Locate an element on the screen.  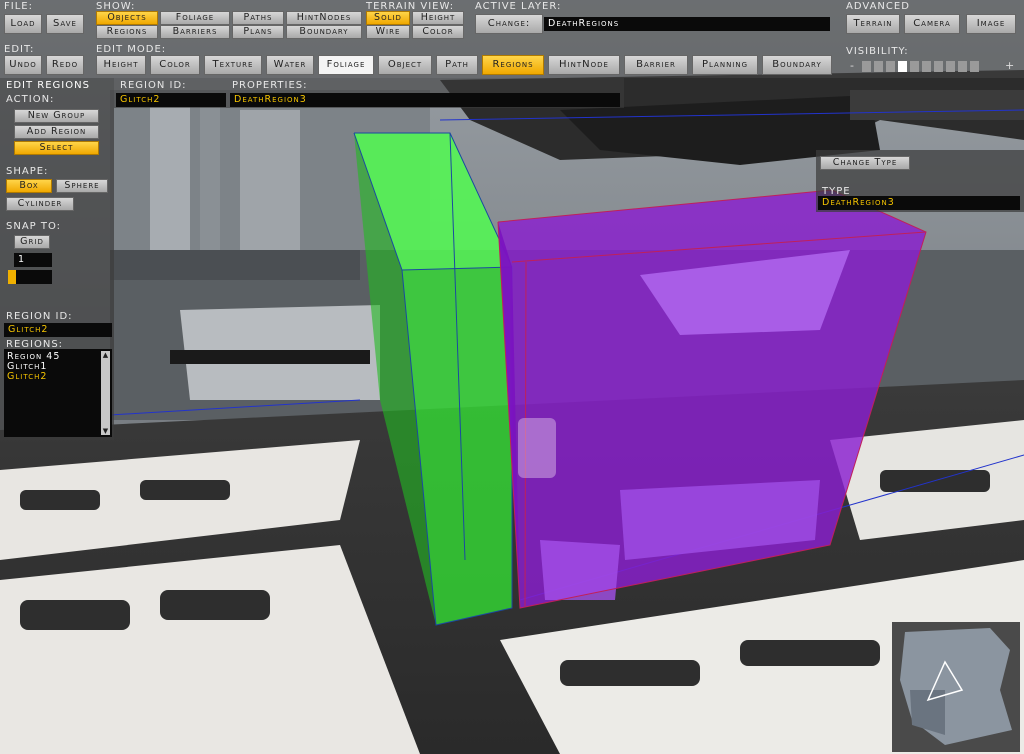
undo-button: Undo is located at coordinates (23, 65).